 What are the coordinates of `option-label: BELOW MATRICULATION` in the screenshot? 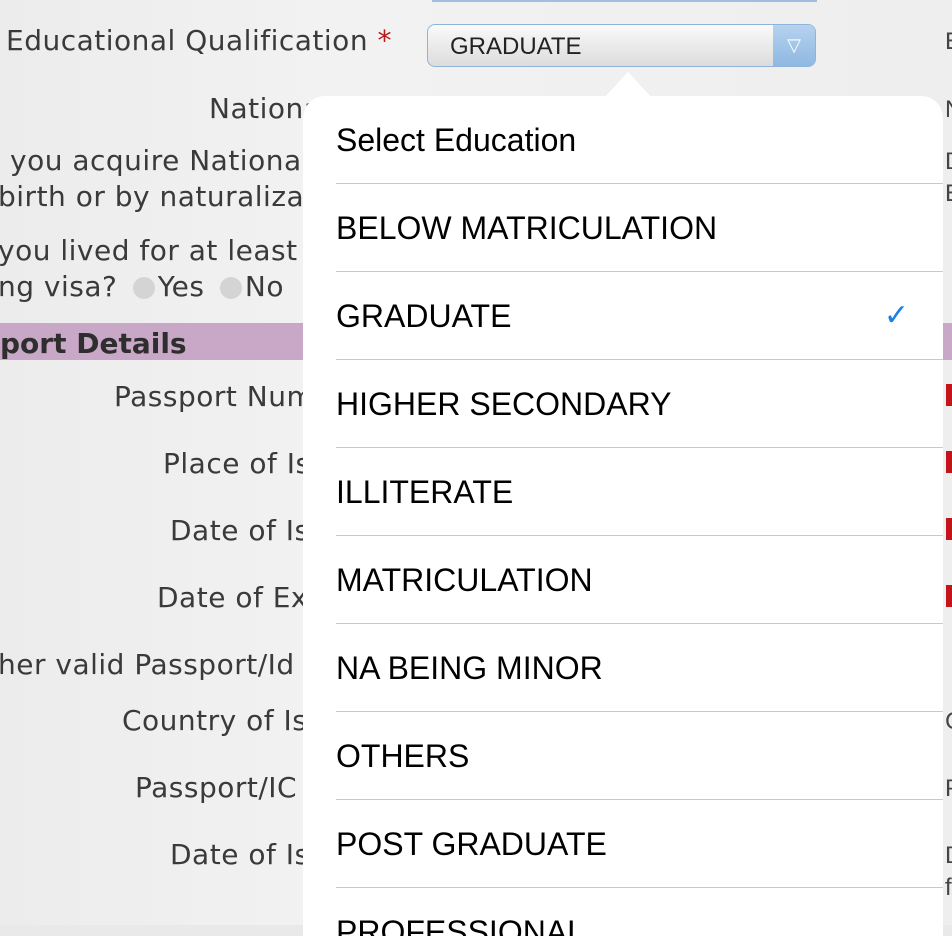 It's located at (527, 228).